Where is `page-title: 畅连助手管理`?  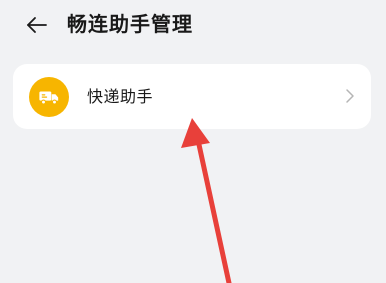 page-title: 畅连助手管理 is located at coordinates (130, 24).